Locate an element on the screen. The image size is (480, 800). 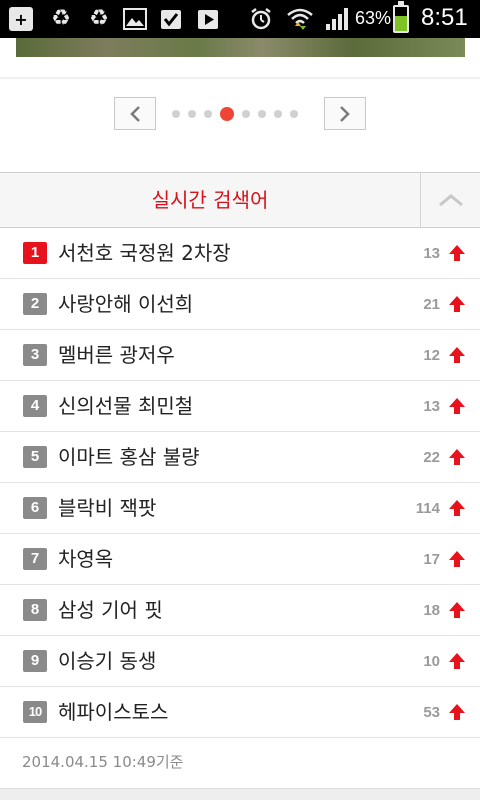
rise-count: 21 is located at coordinates (431, 304).